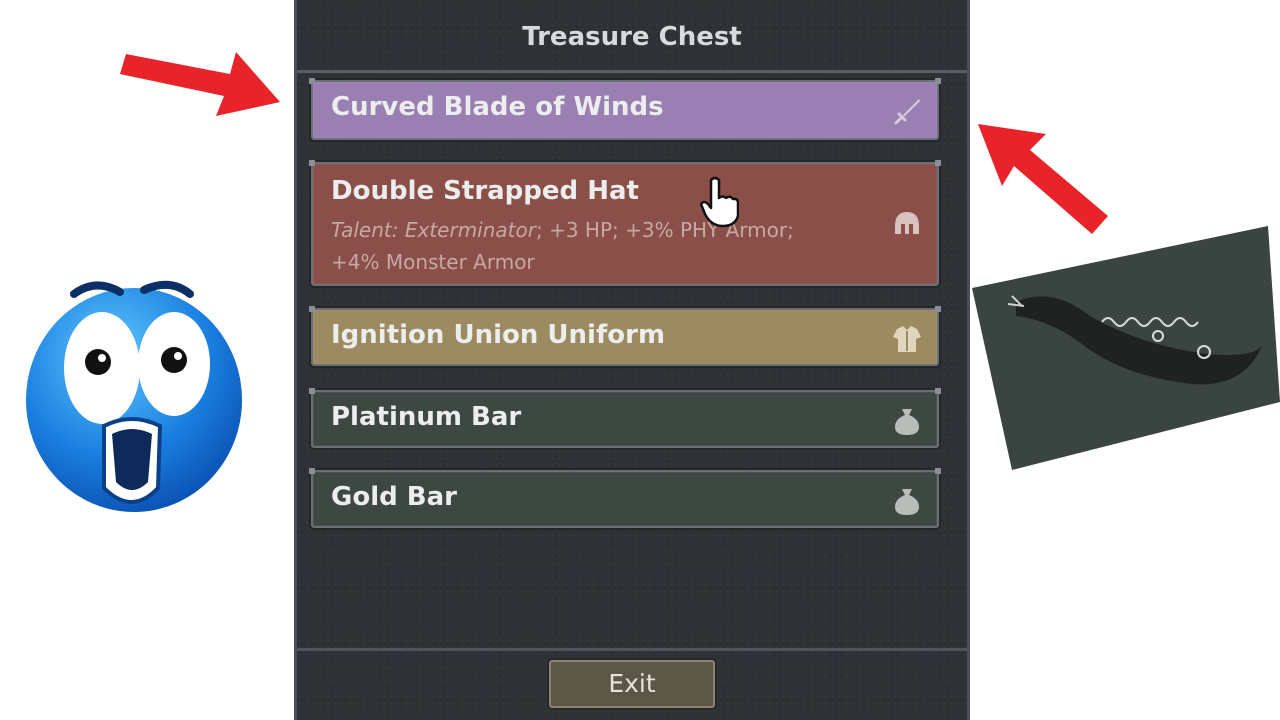 The width and height of the screenshot is (1280, 720). Describe the element at coordinates (498, 335) in the screenshot. I see `item-name: Ignition Union Uniform` at that location.